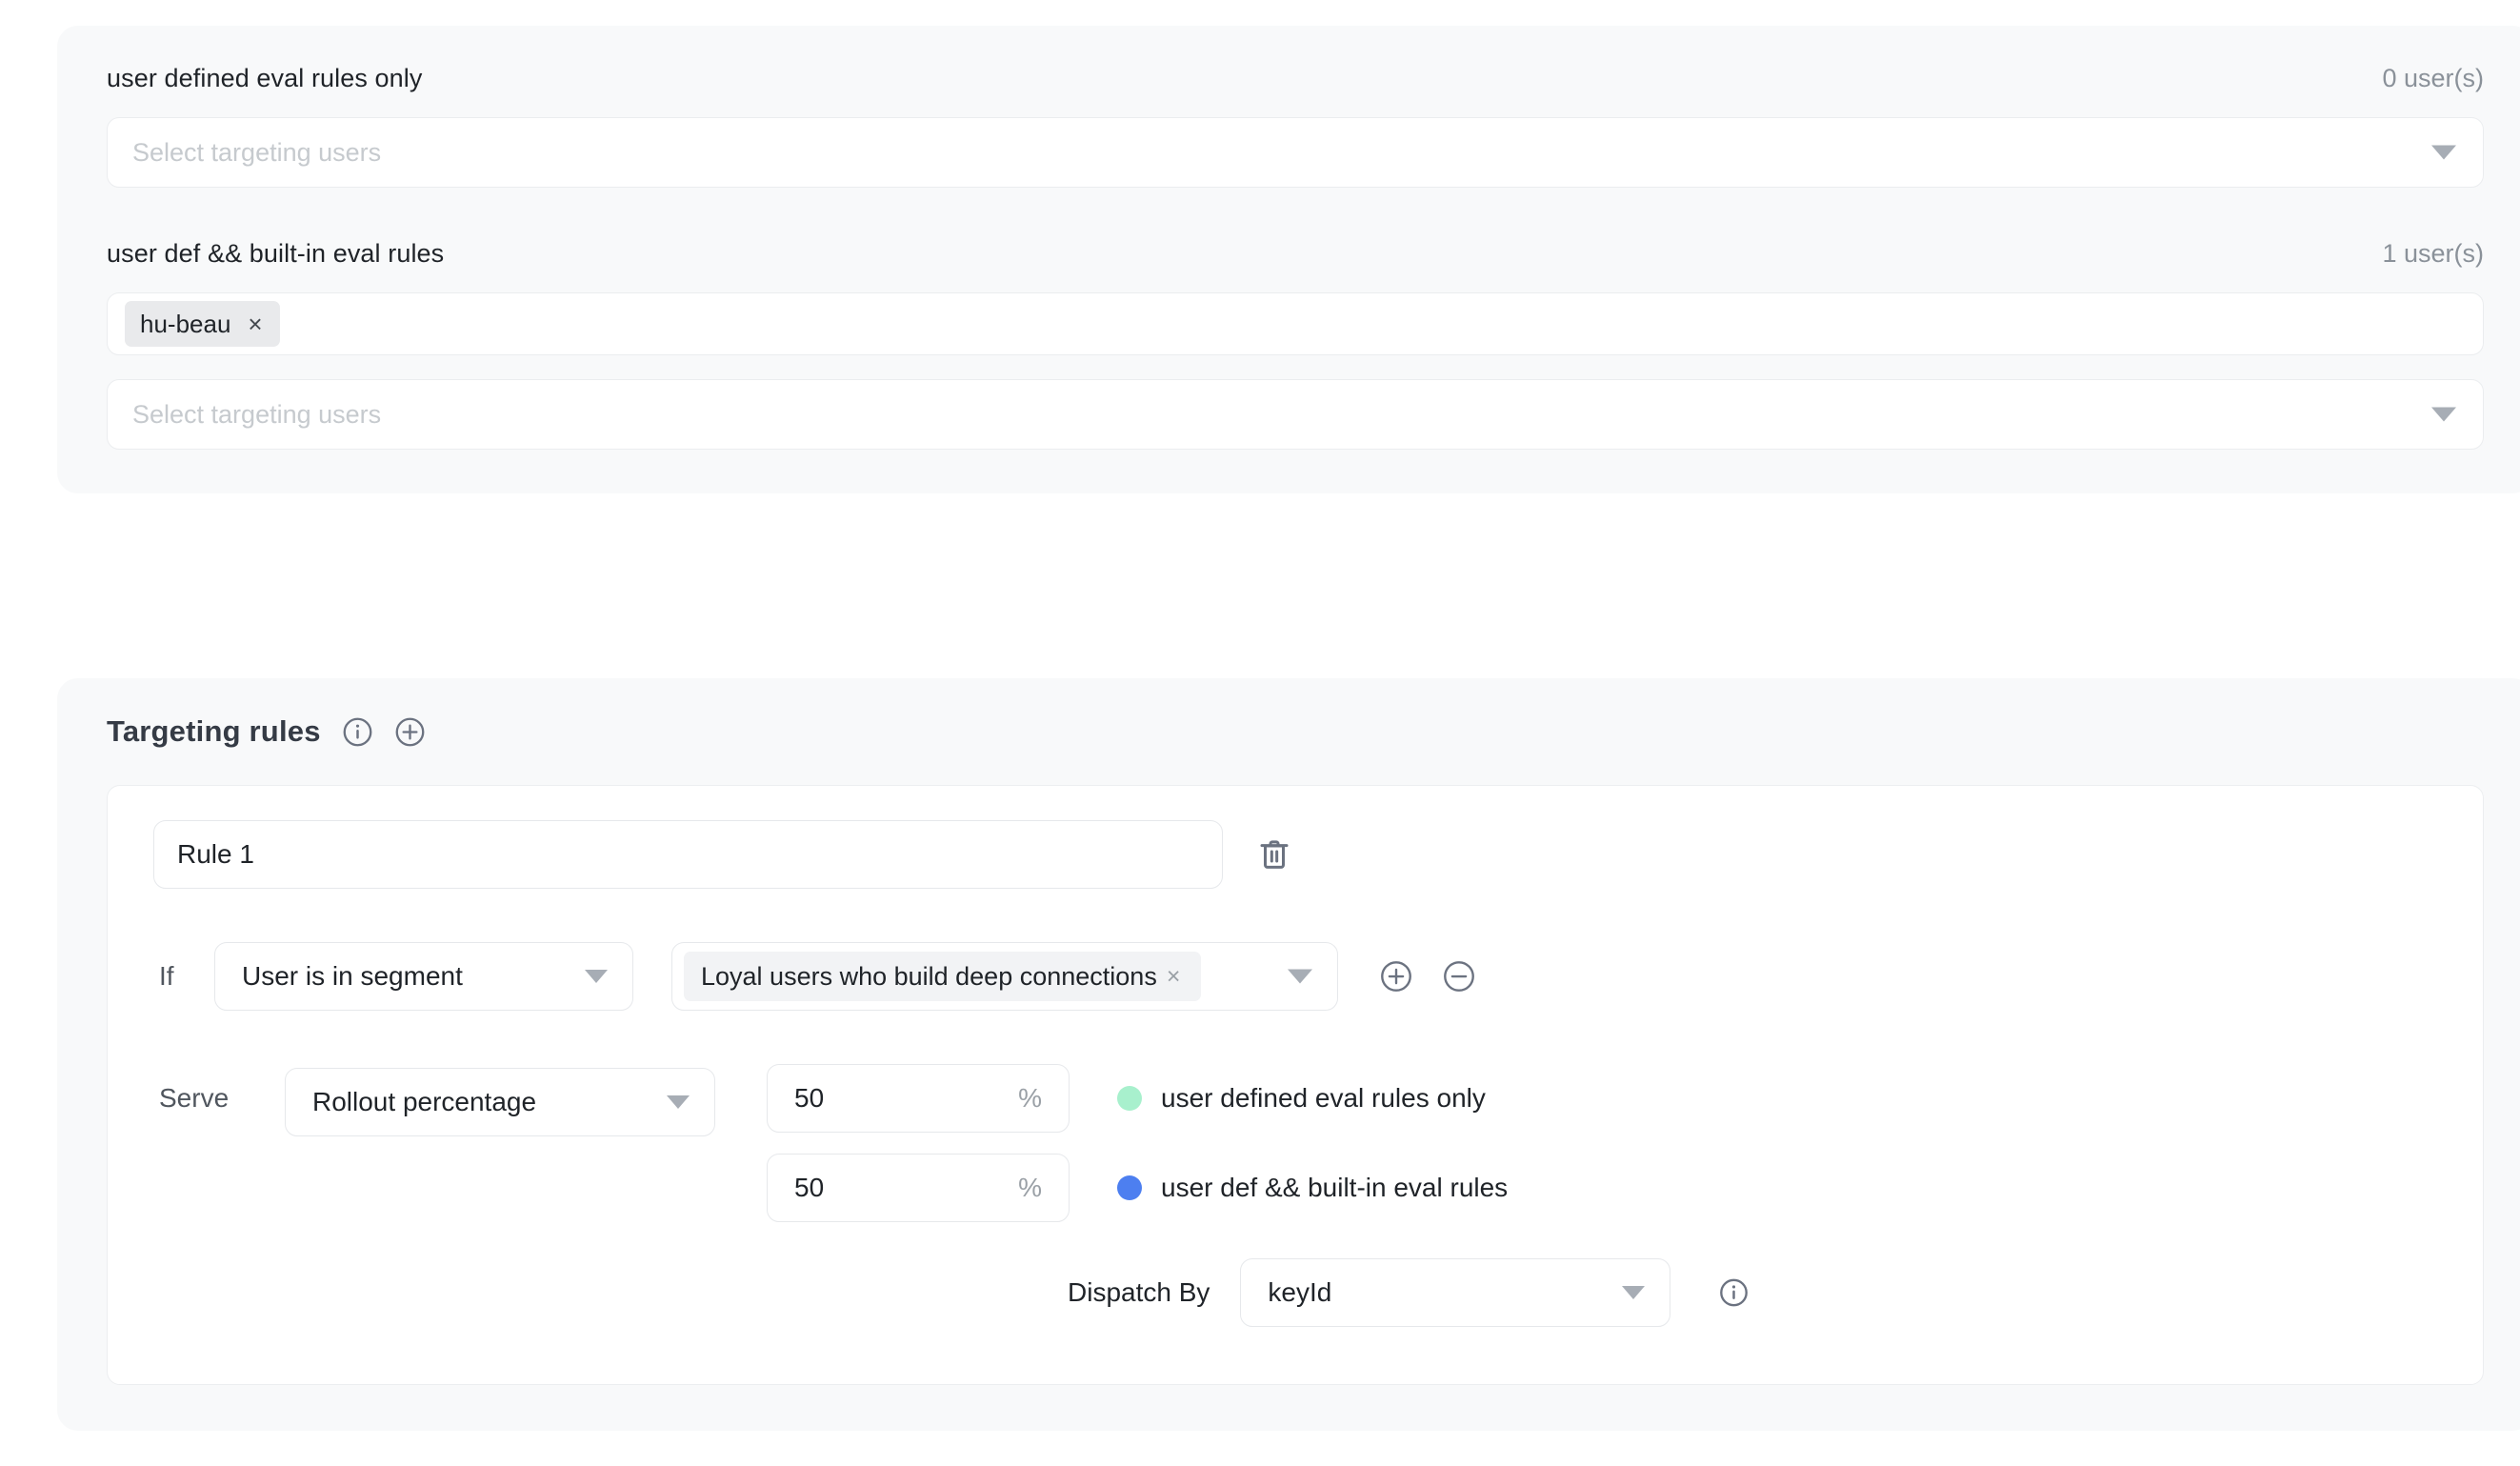 This screenshot has width=2520, height=1466. Describe the element at coordinates (185, 323) in the screenshot. I see `user-chip-label: hu-beau` at that location.